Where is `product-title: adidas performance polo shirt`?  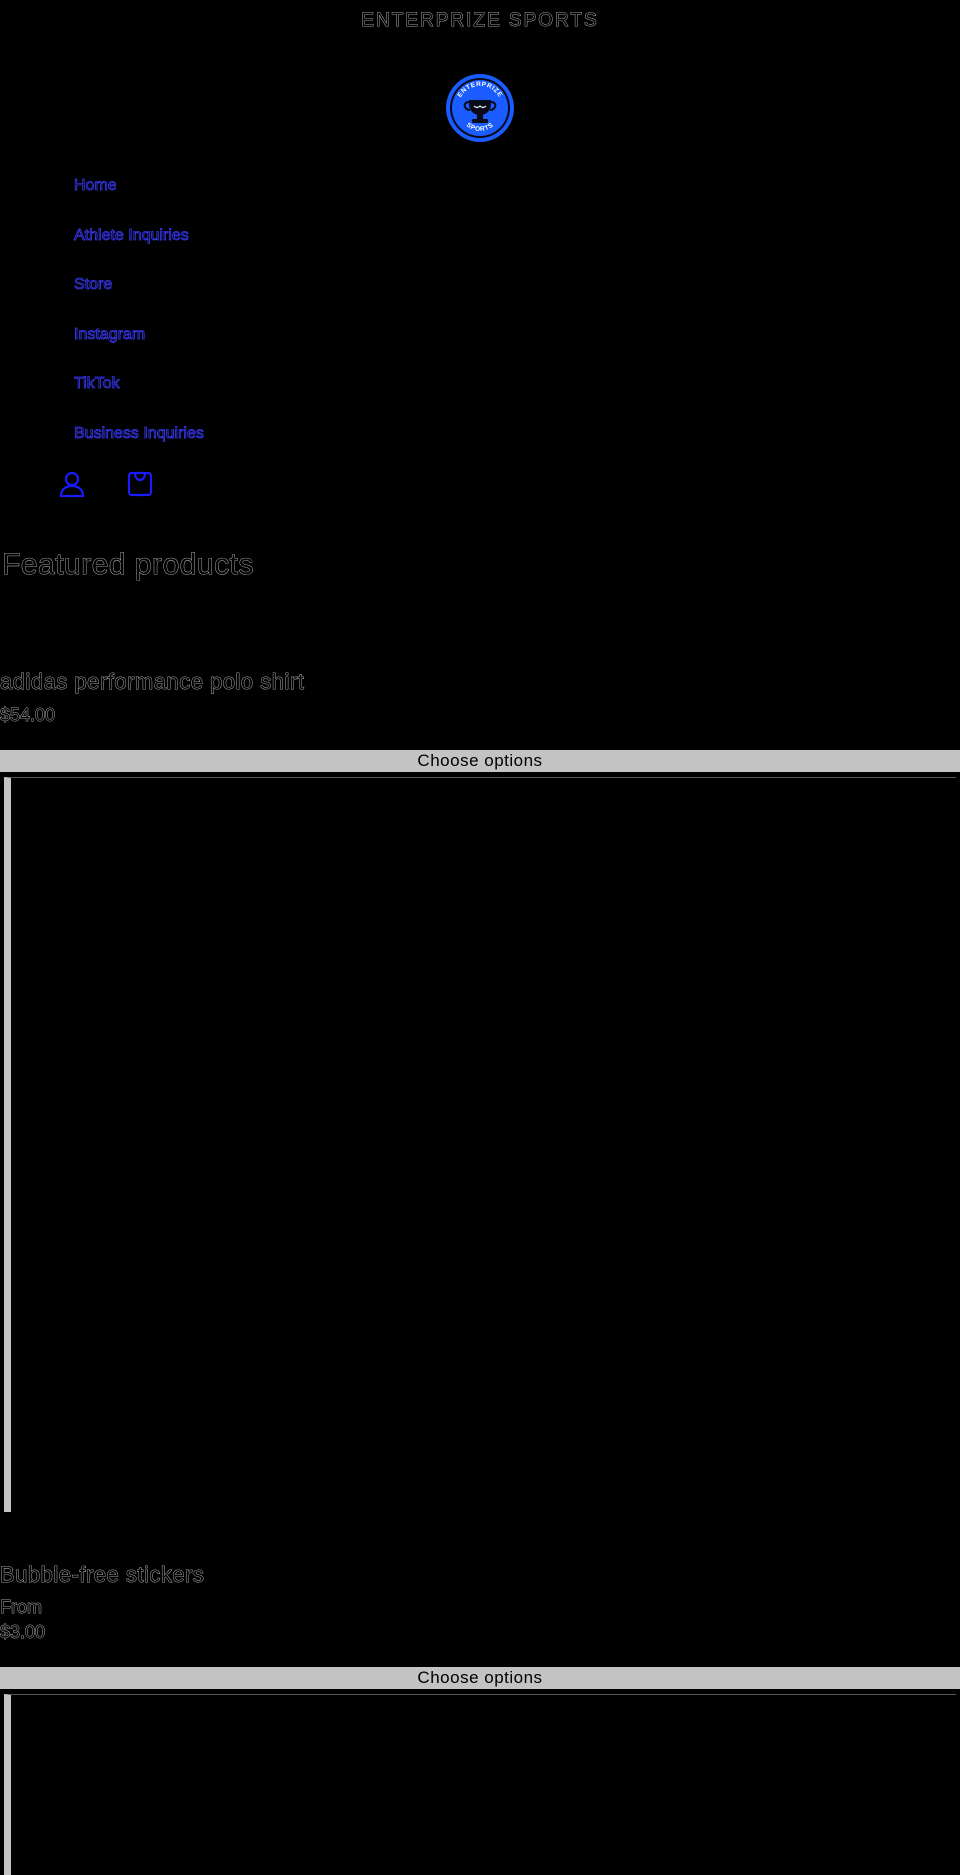
product-title: adidas performance polo shirt is located at coordinates (152, 682).